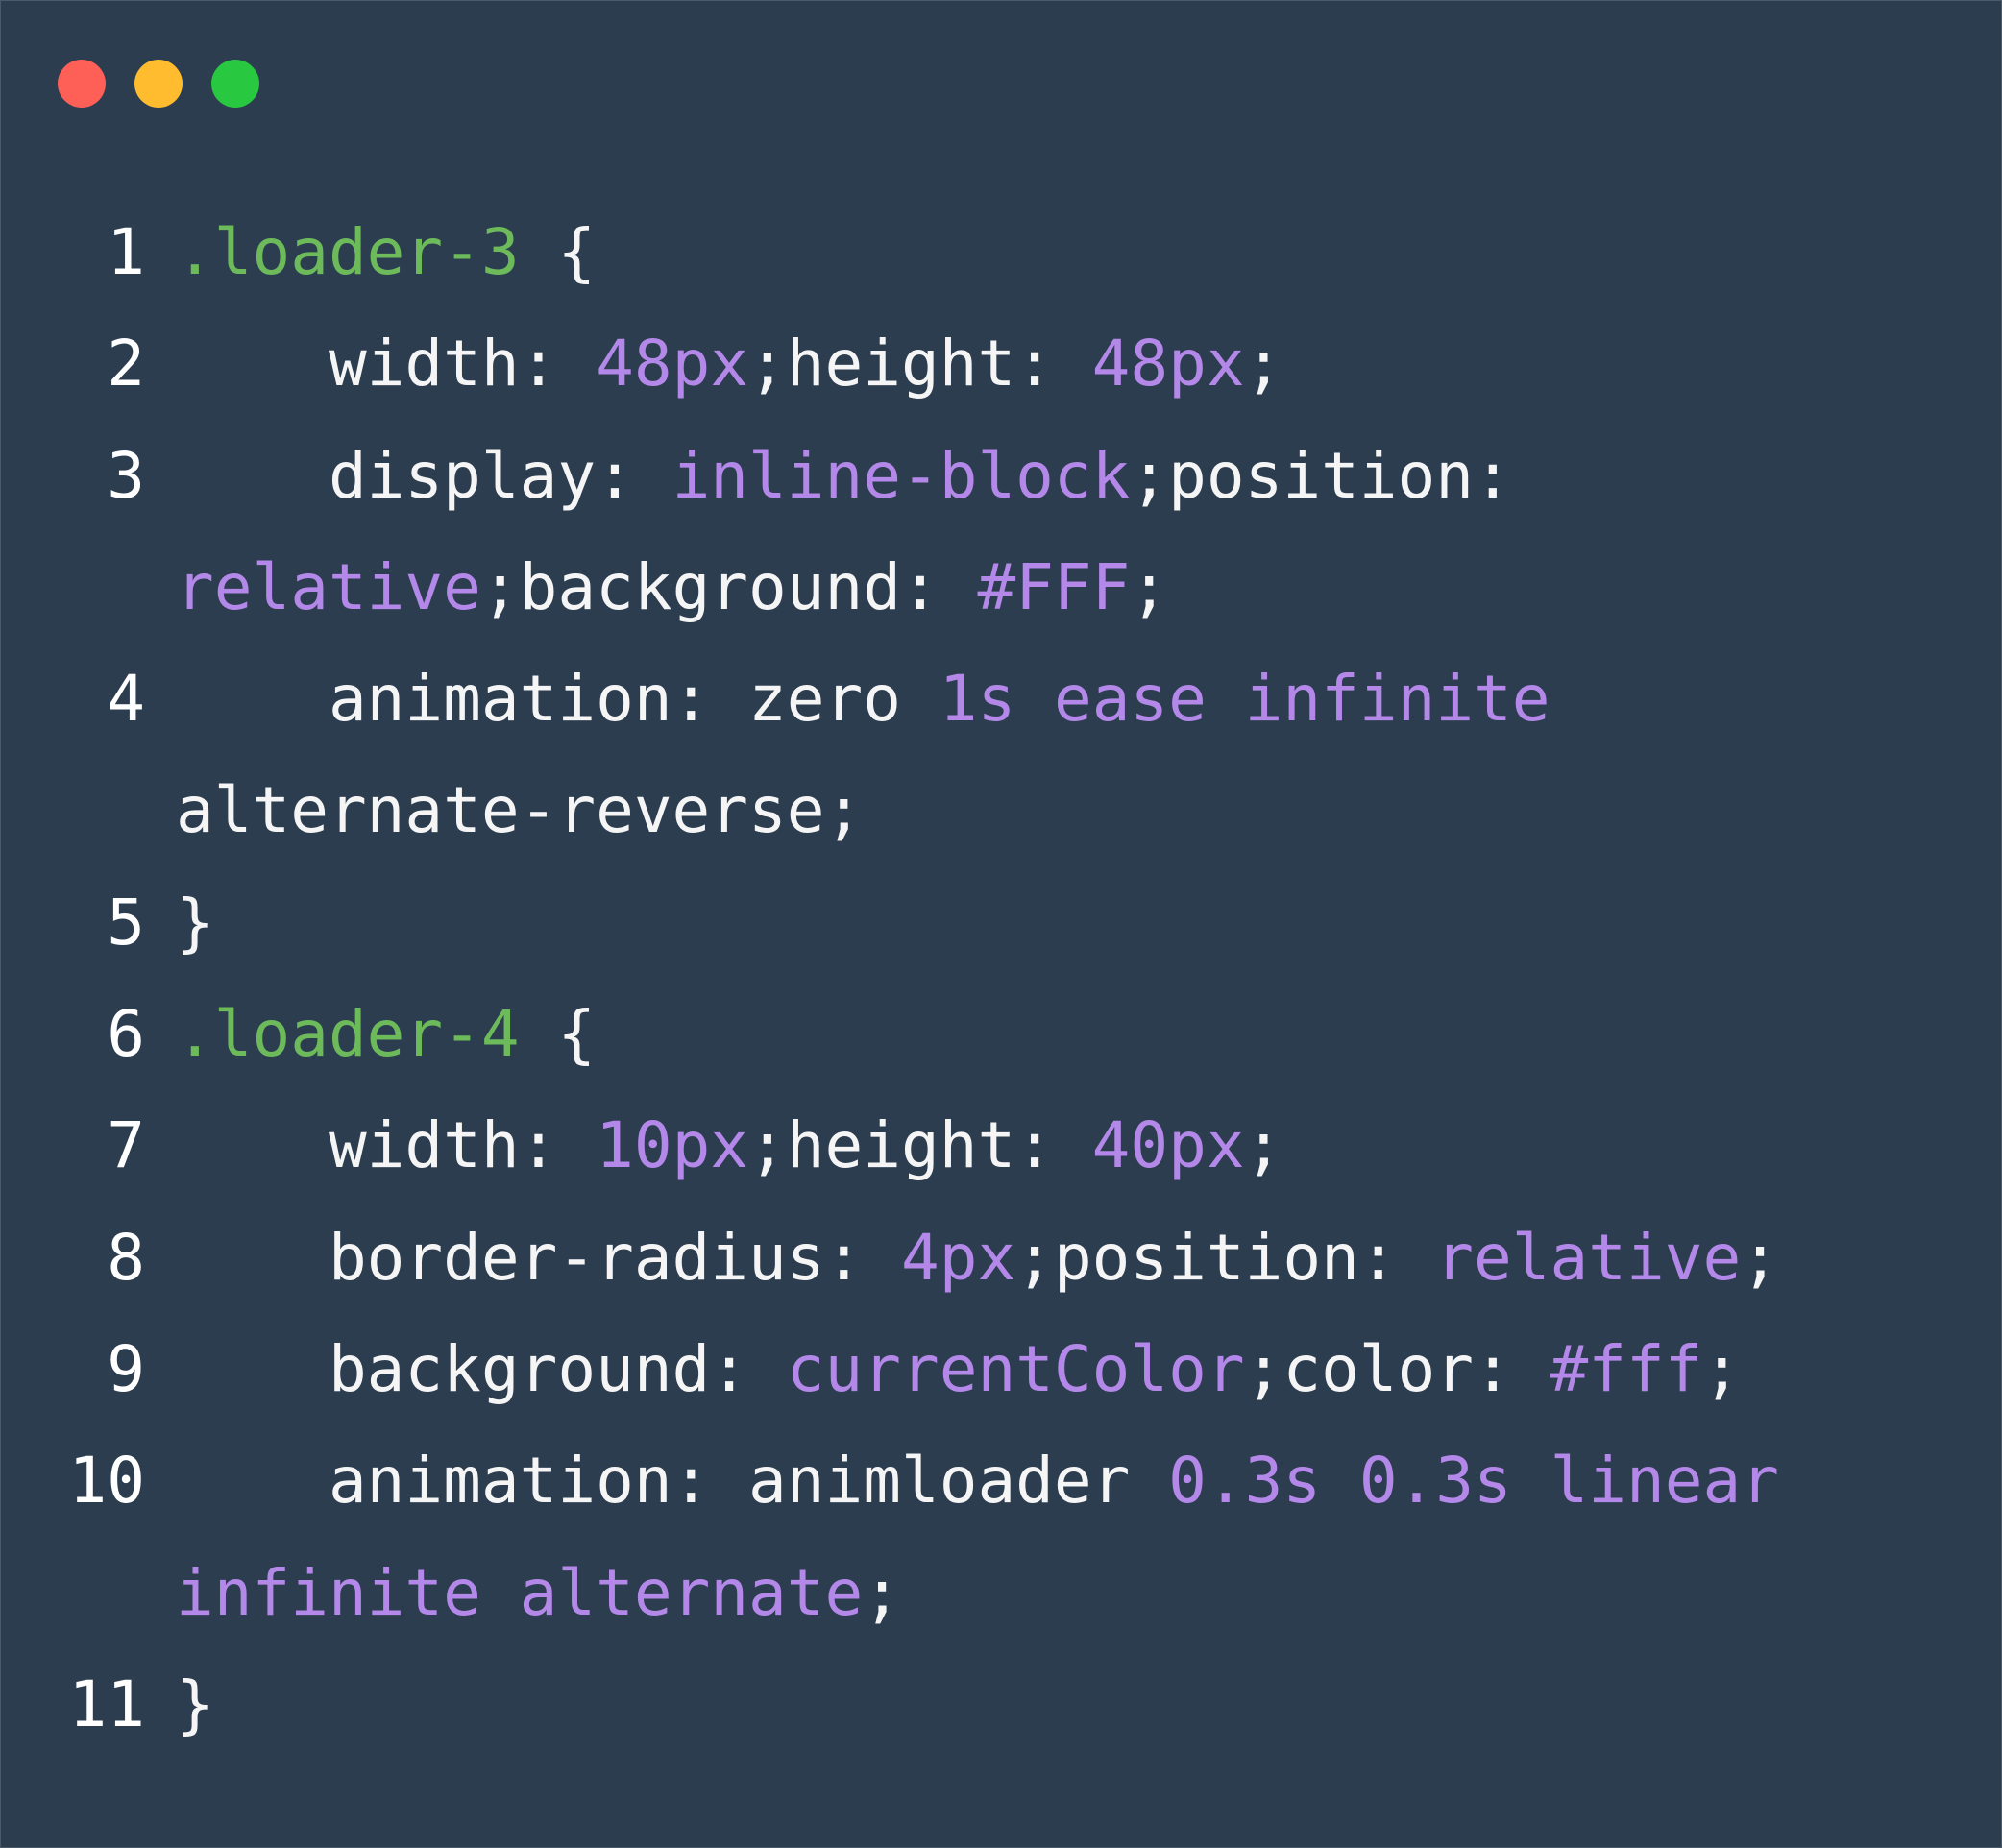  I want to click on code-line: 3 display: inline-block;position:, so click(1001, 476).